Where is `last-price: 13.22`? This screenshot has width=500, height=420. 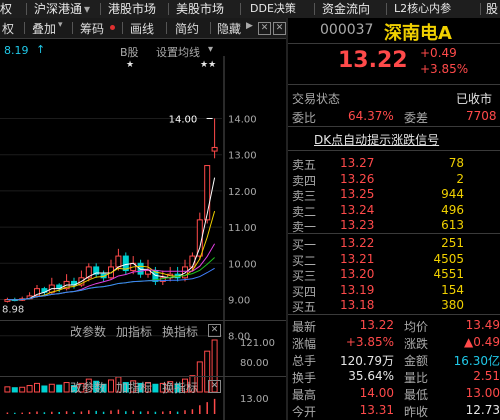
last-price: 13.22 is located at coordinates (373, 60).